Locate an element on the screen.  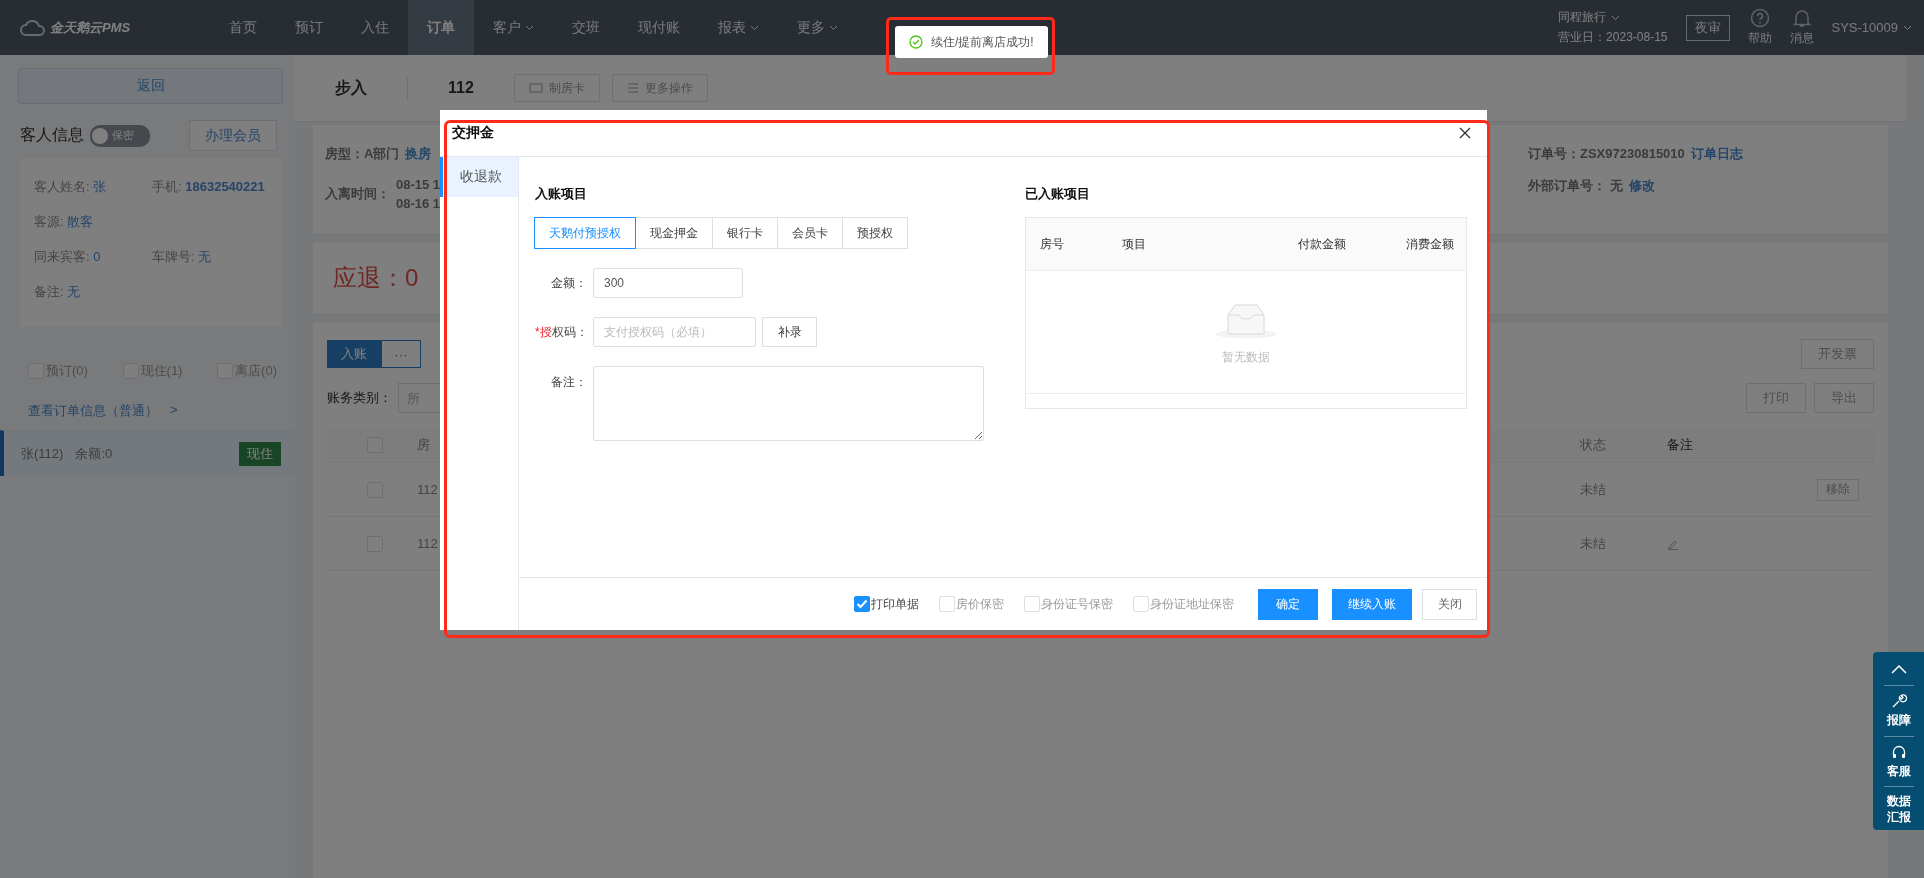
change-room-link: 换房 is located at coordinates (418, 154).